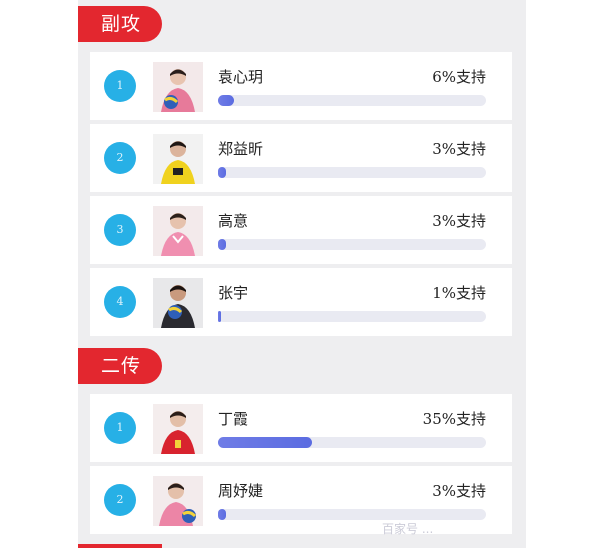 This screenshot has height=548, width=600. I want to click on section-tab-partial, so click(120, 546).